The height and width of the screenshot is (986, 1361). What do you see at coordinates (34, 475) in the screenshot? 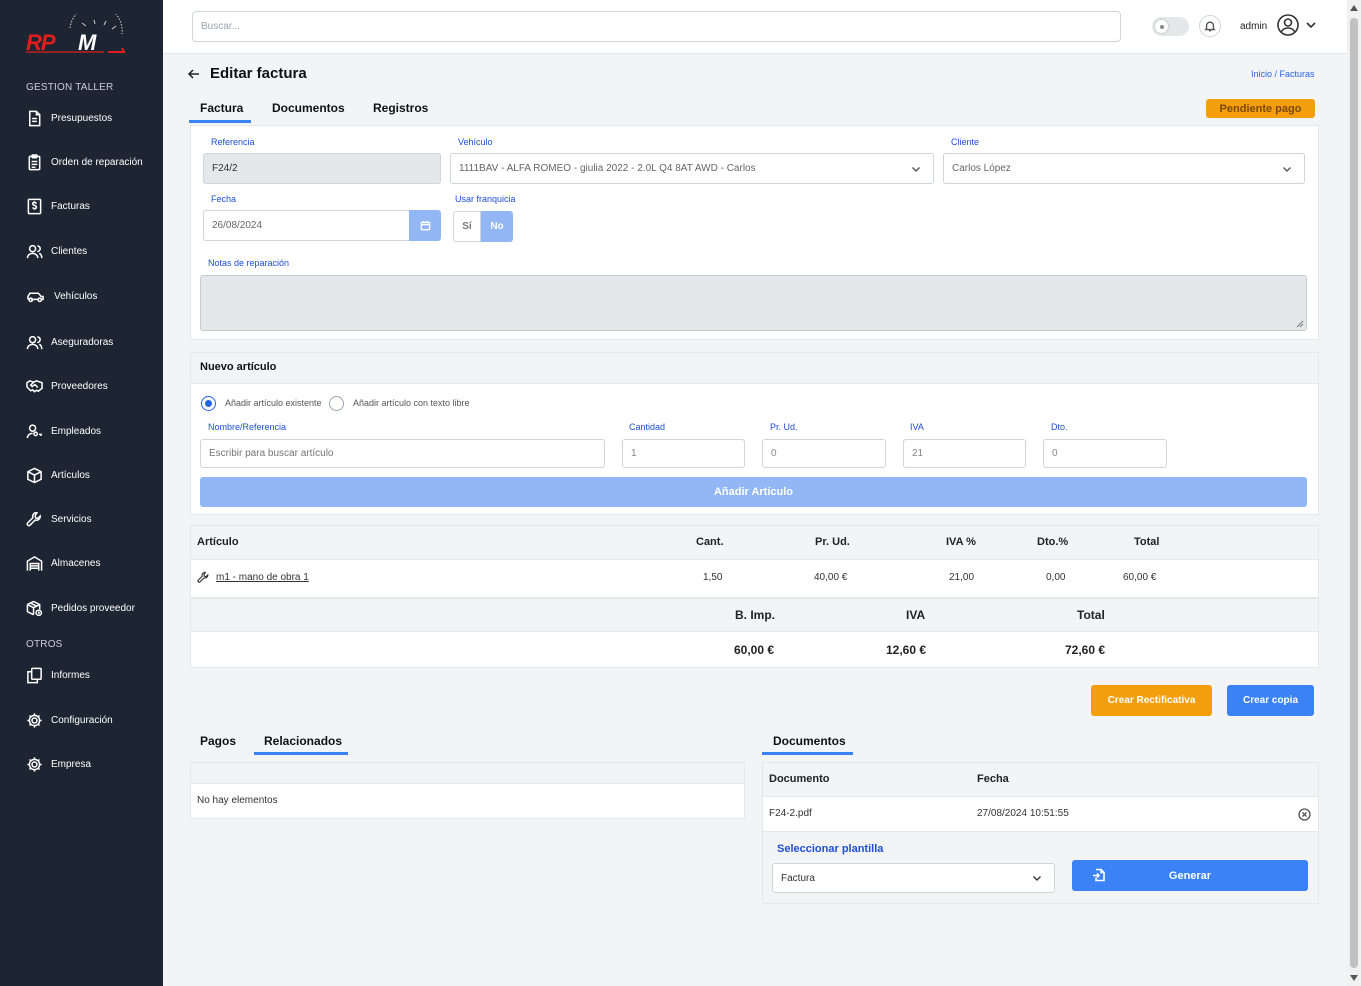
I see `box-icon` at bounding box center [34, 475].